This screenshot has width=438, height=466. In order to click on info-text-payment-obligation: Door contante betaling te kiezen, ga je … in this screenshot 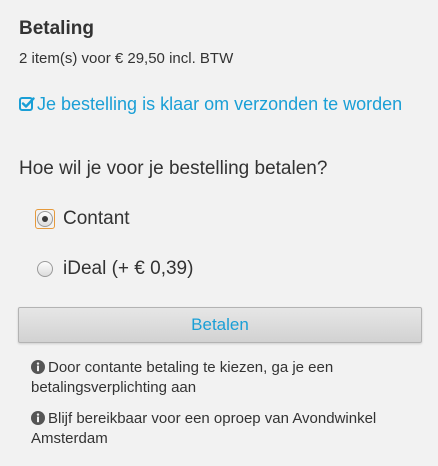, I will do `click(182, 377)`.